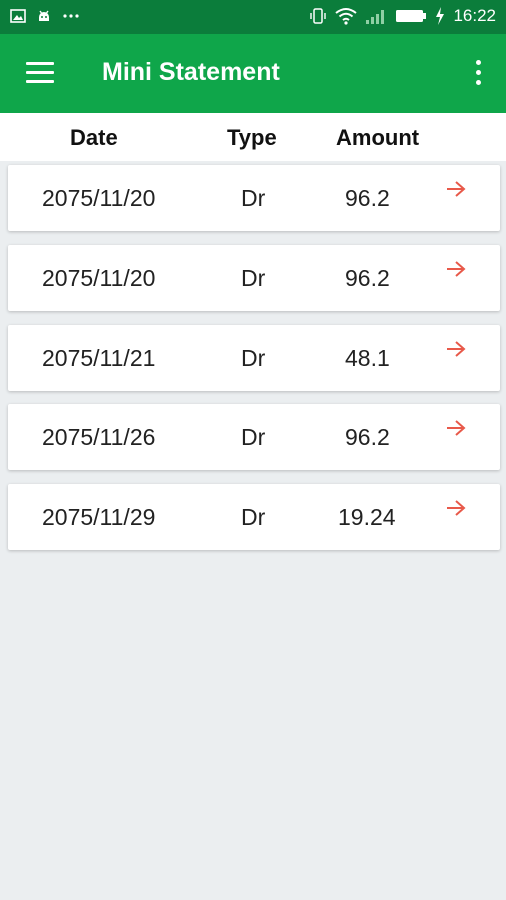 Image resolution: width=506 pixels, height=900 pixels. I want to click on image-icon, so click(18, 16).